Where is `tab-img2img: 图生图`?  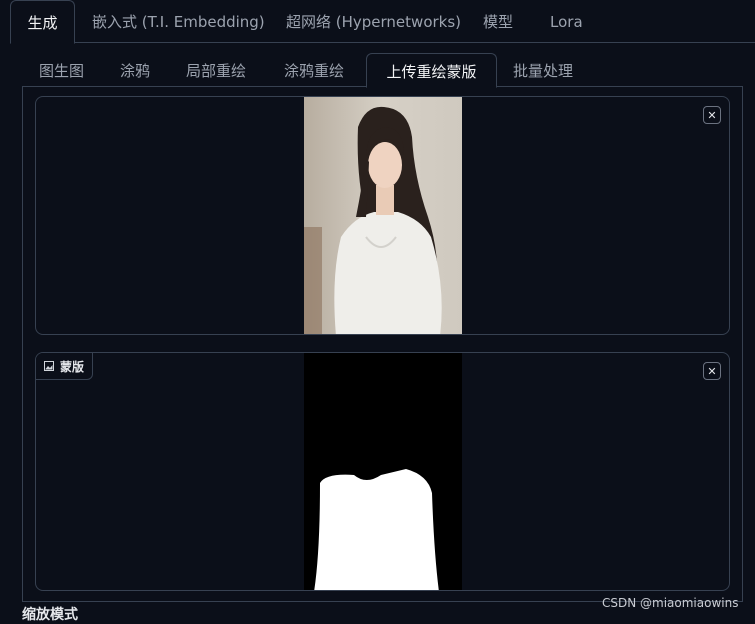 tab-img2img: 图生图 is located at coordinates (61, 69).